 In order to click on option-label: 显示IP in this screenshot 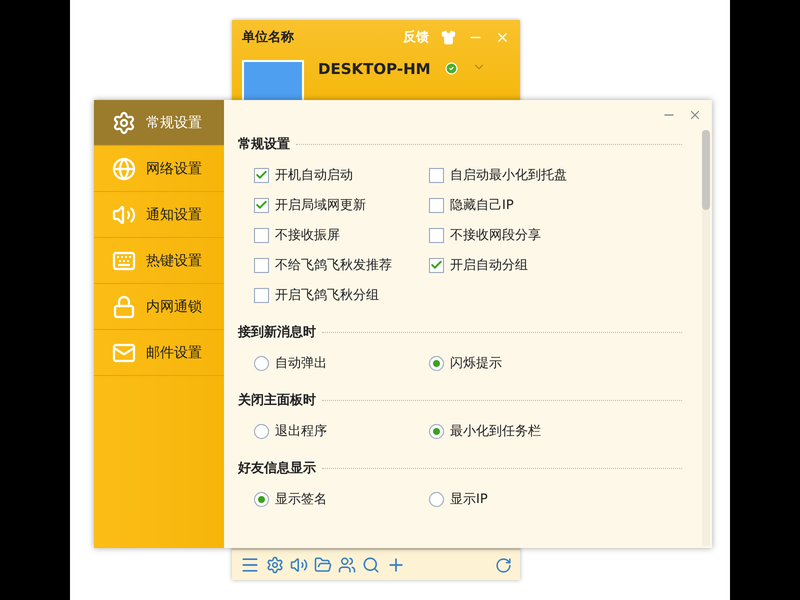, I will do `click(469, 499)`.